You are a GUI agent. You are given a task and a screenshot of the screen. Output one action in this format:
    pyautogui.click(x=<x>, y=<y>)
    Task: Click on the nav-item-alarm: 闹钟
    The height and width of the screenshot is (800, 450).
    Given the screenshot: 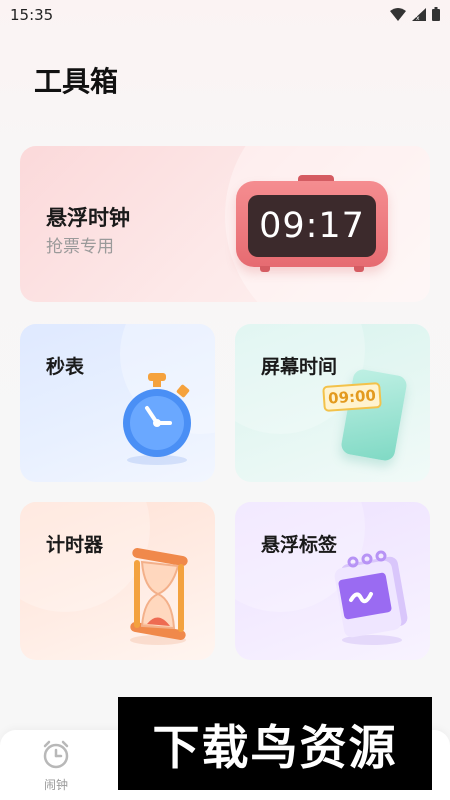 What is the action you would take?
    pyautogui.click(x=56, y=766)
    